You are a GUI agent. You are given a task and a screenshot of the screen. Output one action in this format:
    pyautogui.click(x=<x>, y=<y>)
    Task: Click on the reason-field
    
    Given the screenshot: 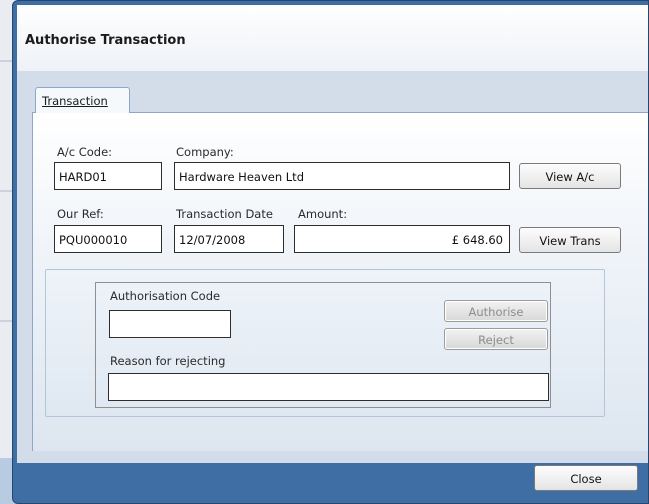 What is the action you would take?
    pyautogui.click(x=328, y=387)
    